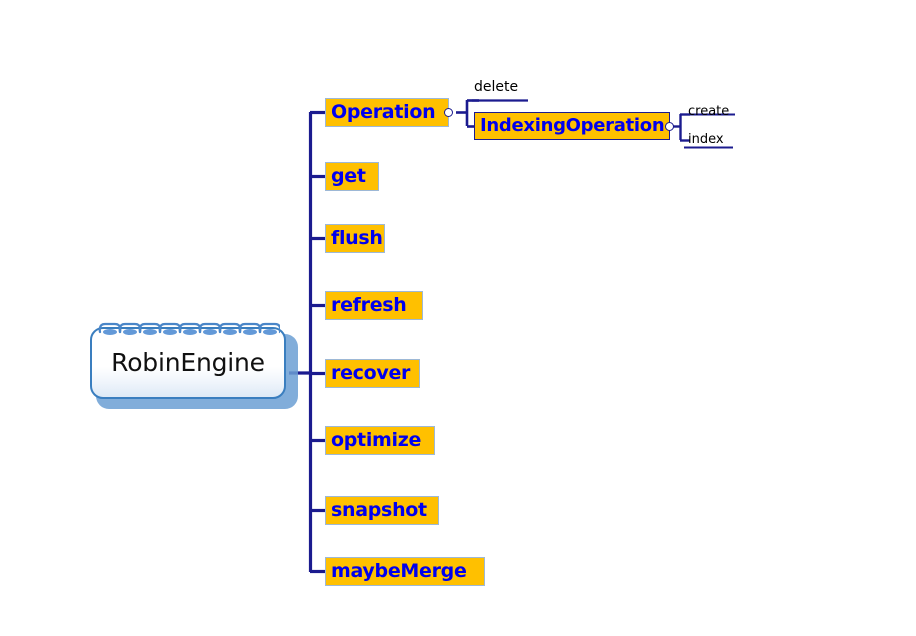  What do you see at coordinates (379, 510) in the screenshot?
I see `node-snapshot-label: snapshot` at bounding box center [379, 510].